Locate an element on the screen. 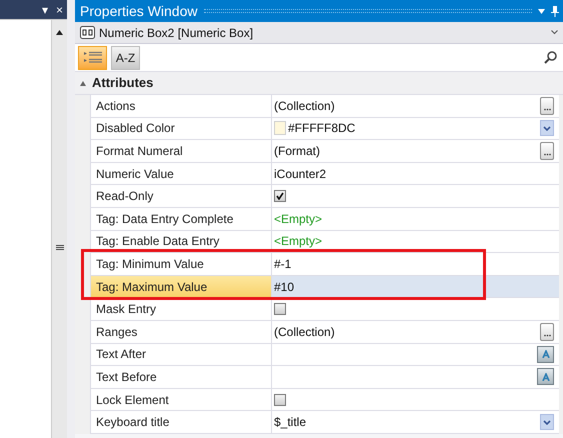 Image resolution: width=563 pixels, height=438 pixels. property-name: Keyboard title is located at coordinates (180, 422).